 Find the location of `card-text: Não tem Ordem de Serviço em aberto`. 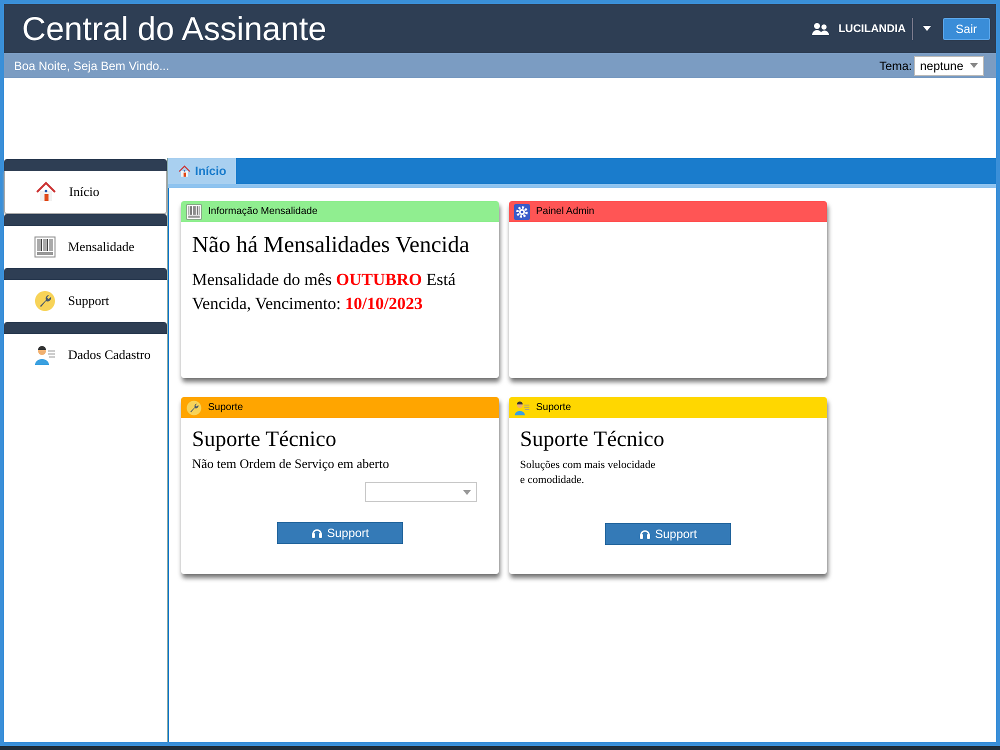

card-text: Não tem Ordem de Serviço em aberto is located at coordinates (291, 464).